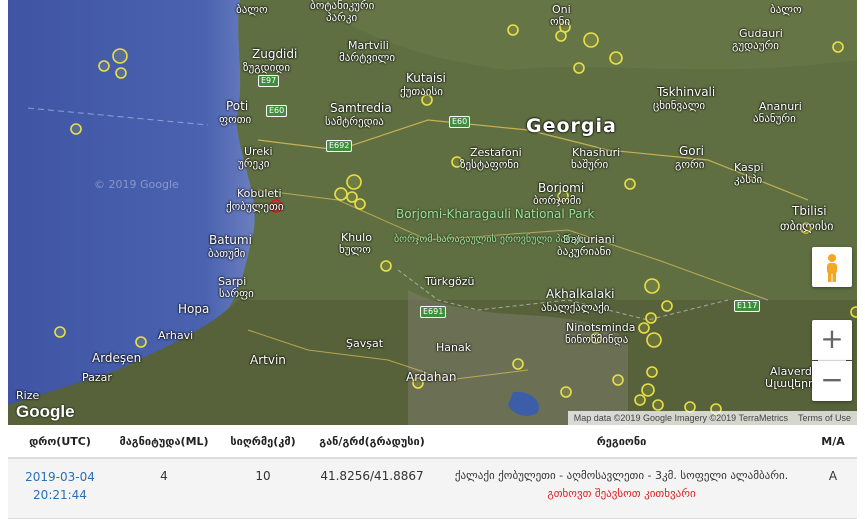 Image resolution: width=865 pixels, height=519 pixels. I want to click on label-top-left: ბალო, so click(252, 9).